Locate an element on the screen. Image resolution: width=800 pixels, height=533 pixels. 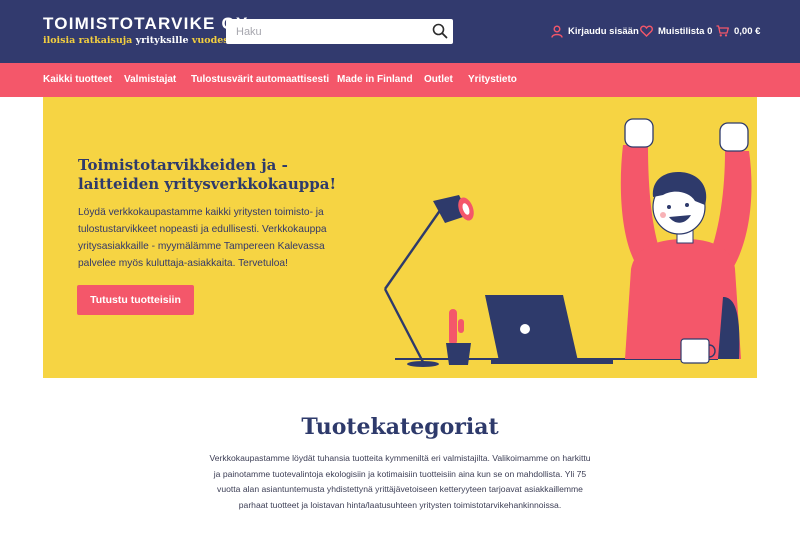
nav-item-manufacturers: Valmistajat is located at coordinates (150, 79).